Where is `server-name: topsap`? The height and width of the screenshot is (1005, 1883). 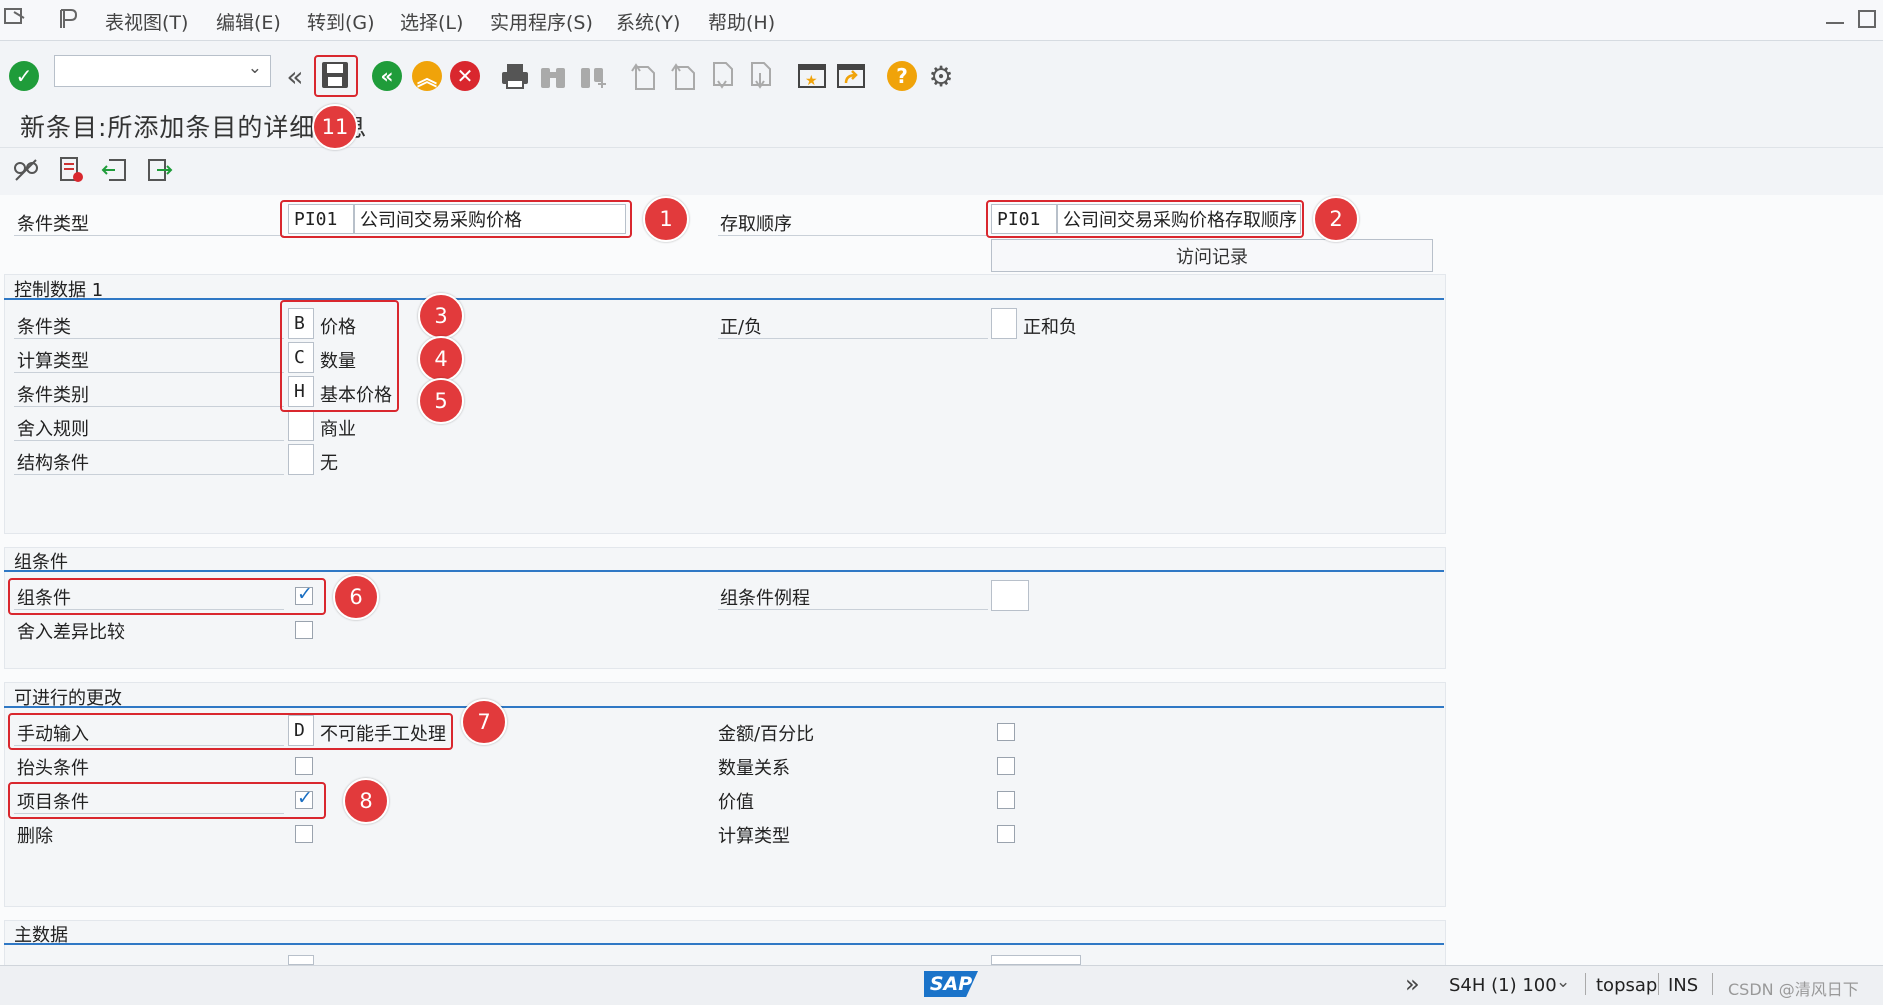
server-name: topsap is located at coordinates (1627, 985).